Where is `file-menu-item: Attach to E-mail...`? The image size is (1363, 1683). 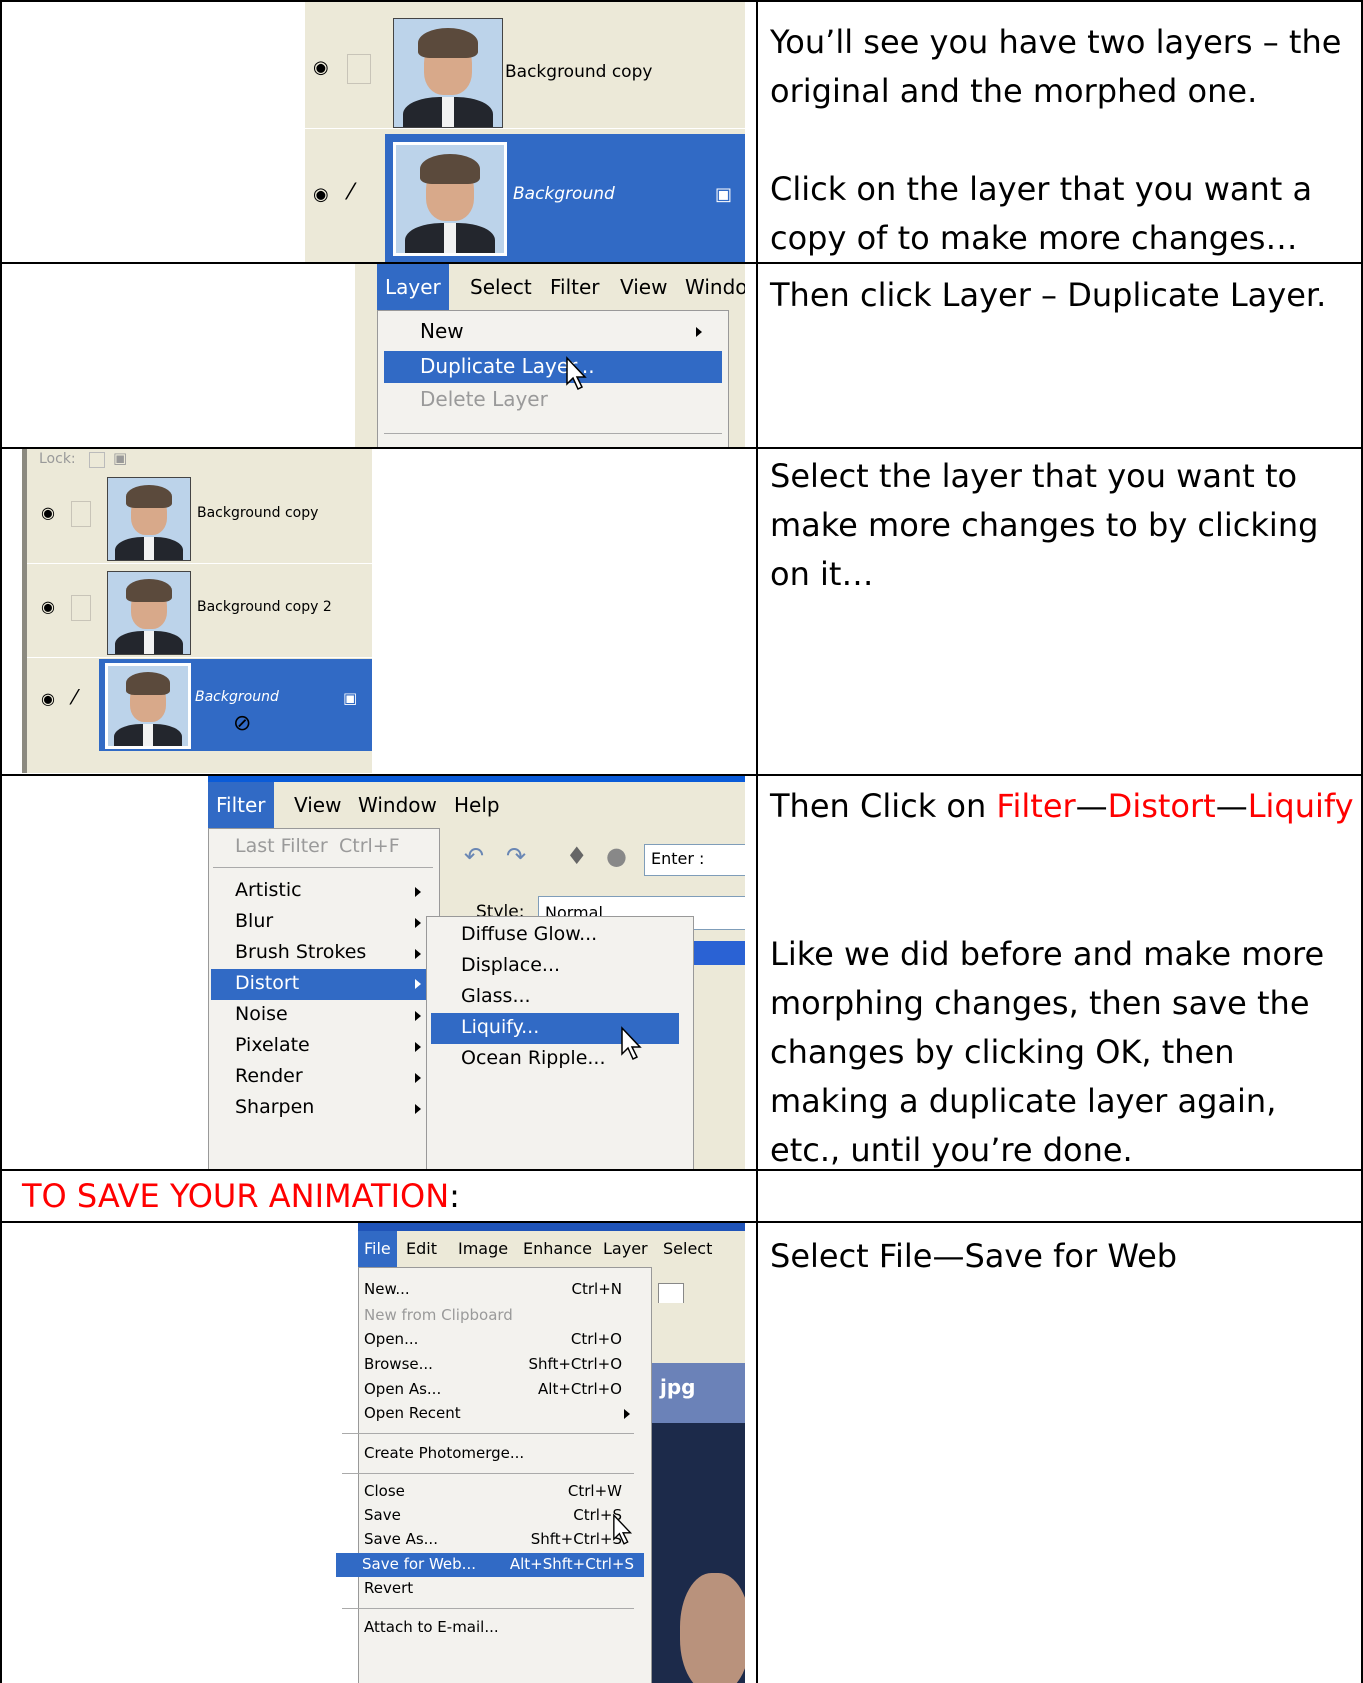
file-menu-item: Attach to E-mail... is located at coordinates (488, 1628).